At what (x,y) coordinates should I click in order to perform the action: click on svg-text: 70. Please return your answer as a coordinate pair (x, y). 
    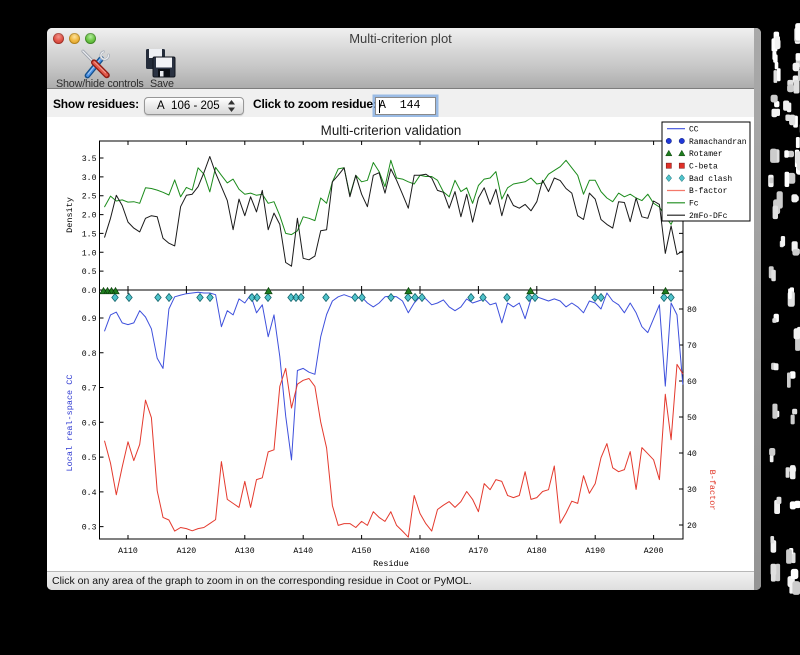
    Looking at the image, I should click on (692, 346).